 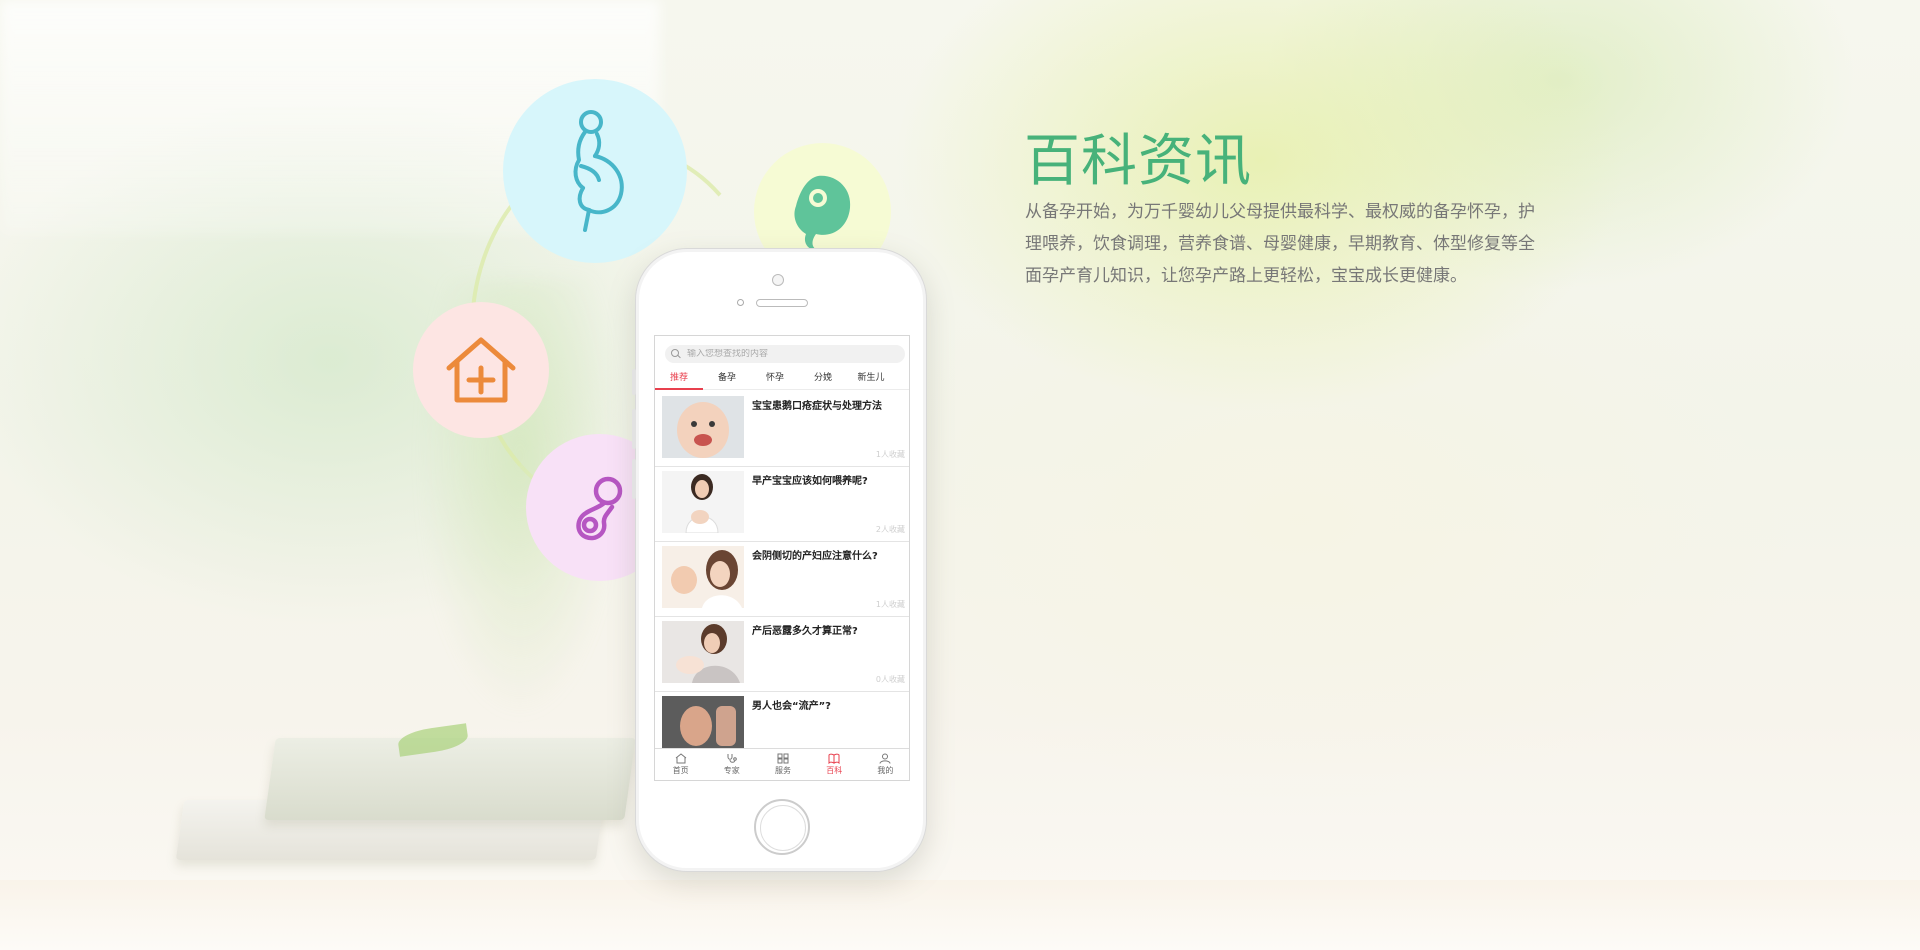 I want to click on phone-speaker, so click(x=782, y=303).